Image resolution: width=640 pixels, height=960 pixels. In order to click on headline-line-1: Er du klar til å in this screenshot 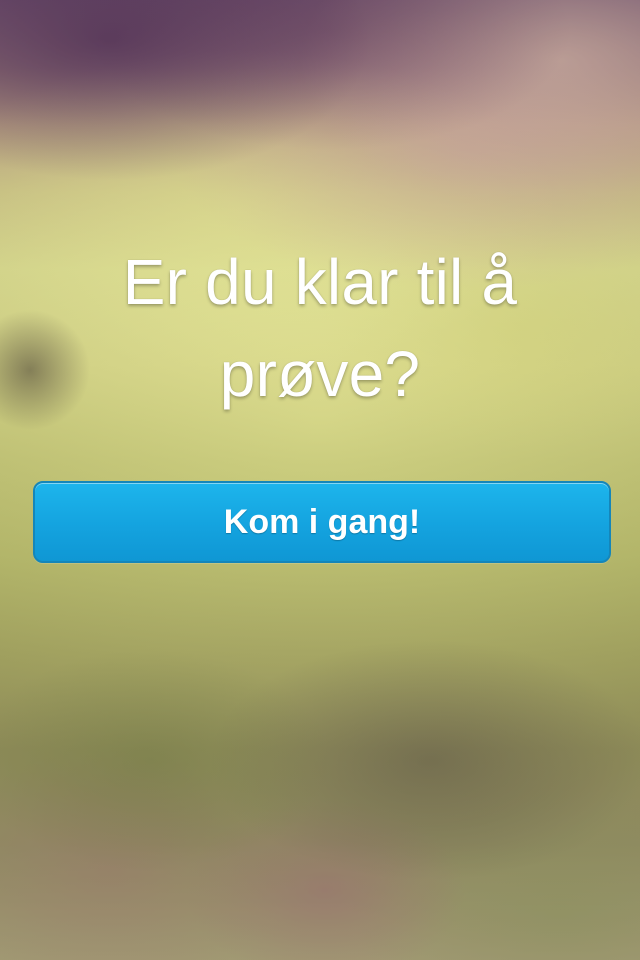, I will do `click(320, 282)`.